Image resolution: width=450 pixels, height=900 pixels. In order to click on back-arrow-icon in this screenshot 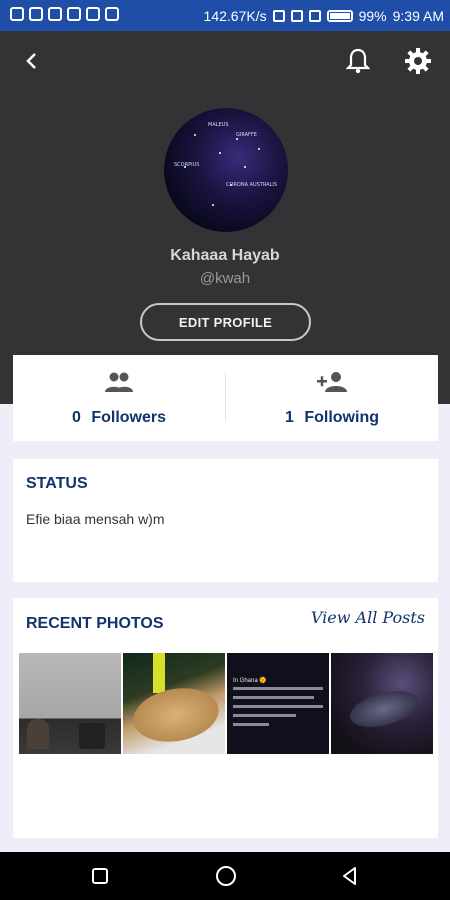, I will do `click(31, 61)`.